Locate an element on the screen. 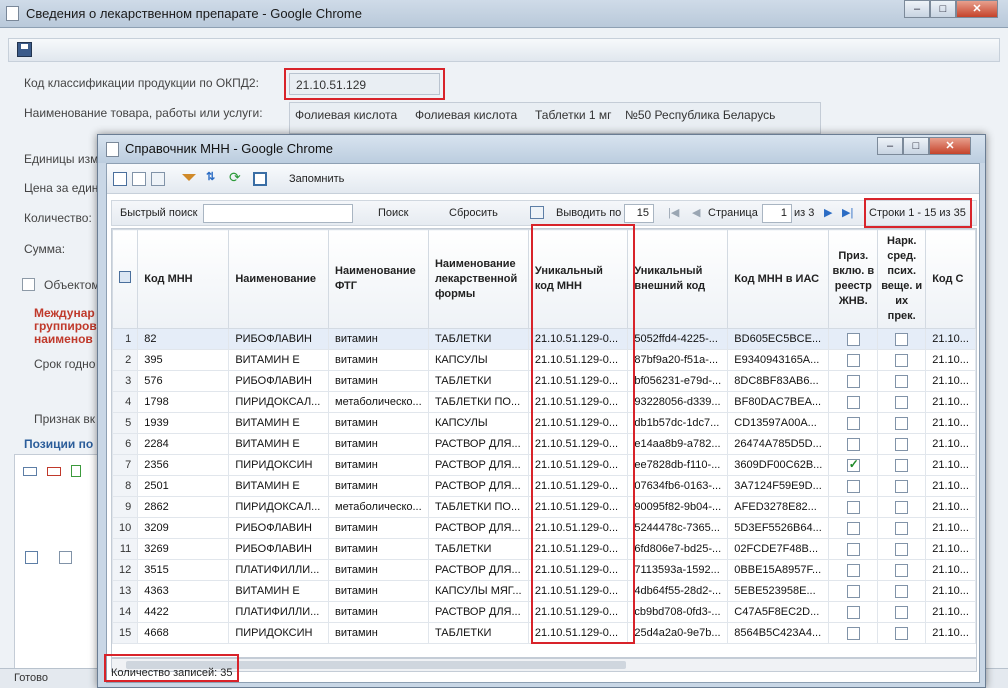 Image resolution: width=1008 pixels, height=688 pixels. next-page-icon: ▶ is located at coordinates (828, 212).